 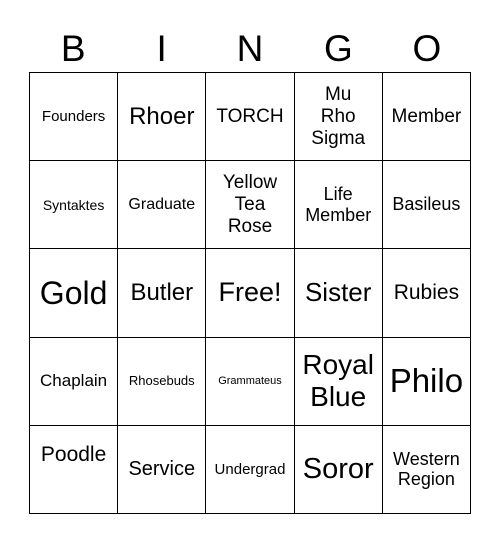 I want to click on bingo-cell: Gold, so click(x=74, y=293).